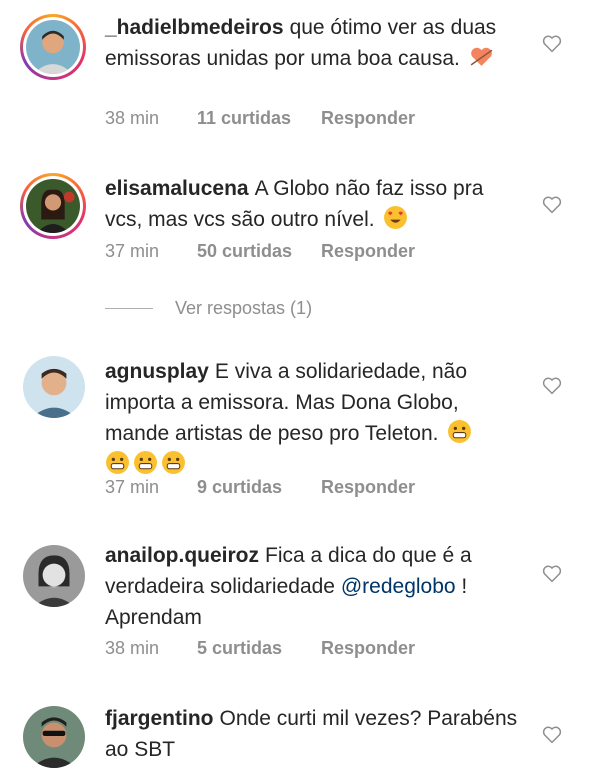  What do you see at coordinates (177, 188) in the screenshot?
I see `comment-username: elisamalucena` at bounding box center [177, 188].